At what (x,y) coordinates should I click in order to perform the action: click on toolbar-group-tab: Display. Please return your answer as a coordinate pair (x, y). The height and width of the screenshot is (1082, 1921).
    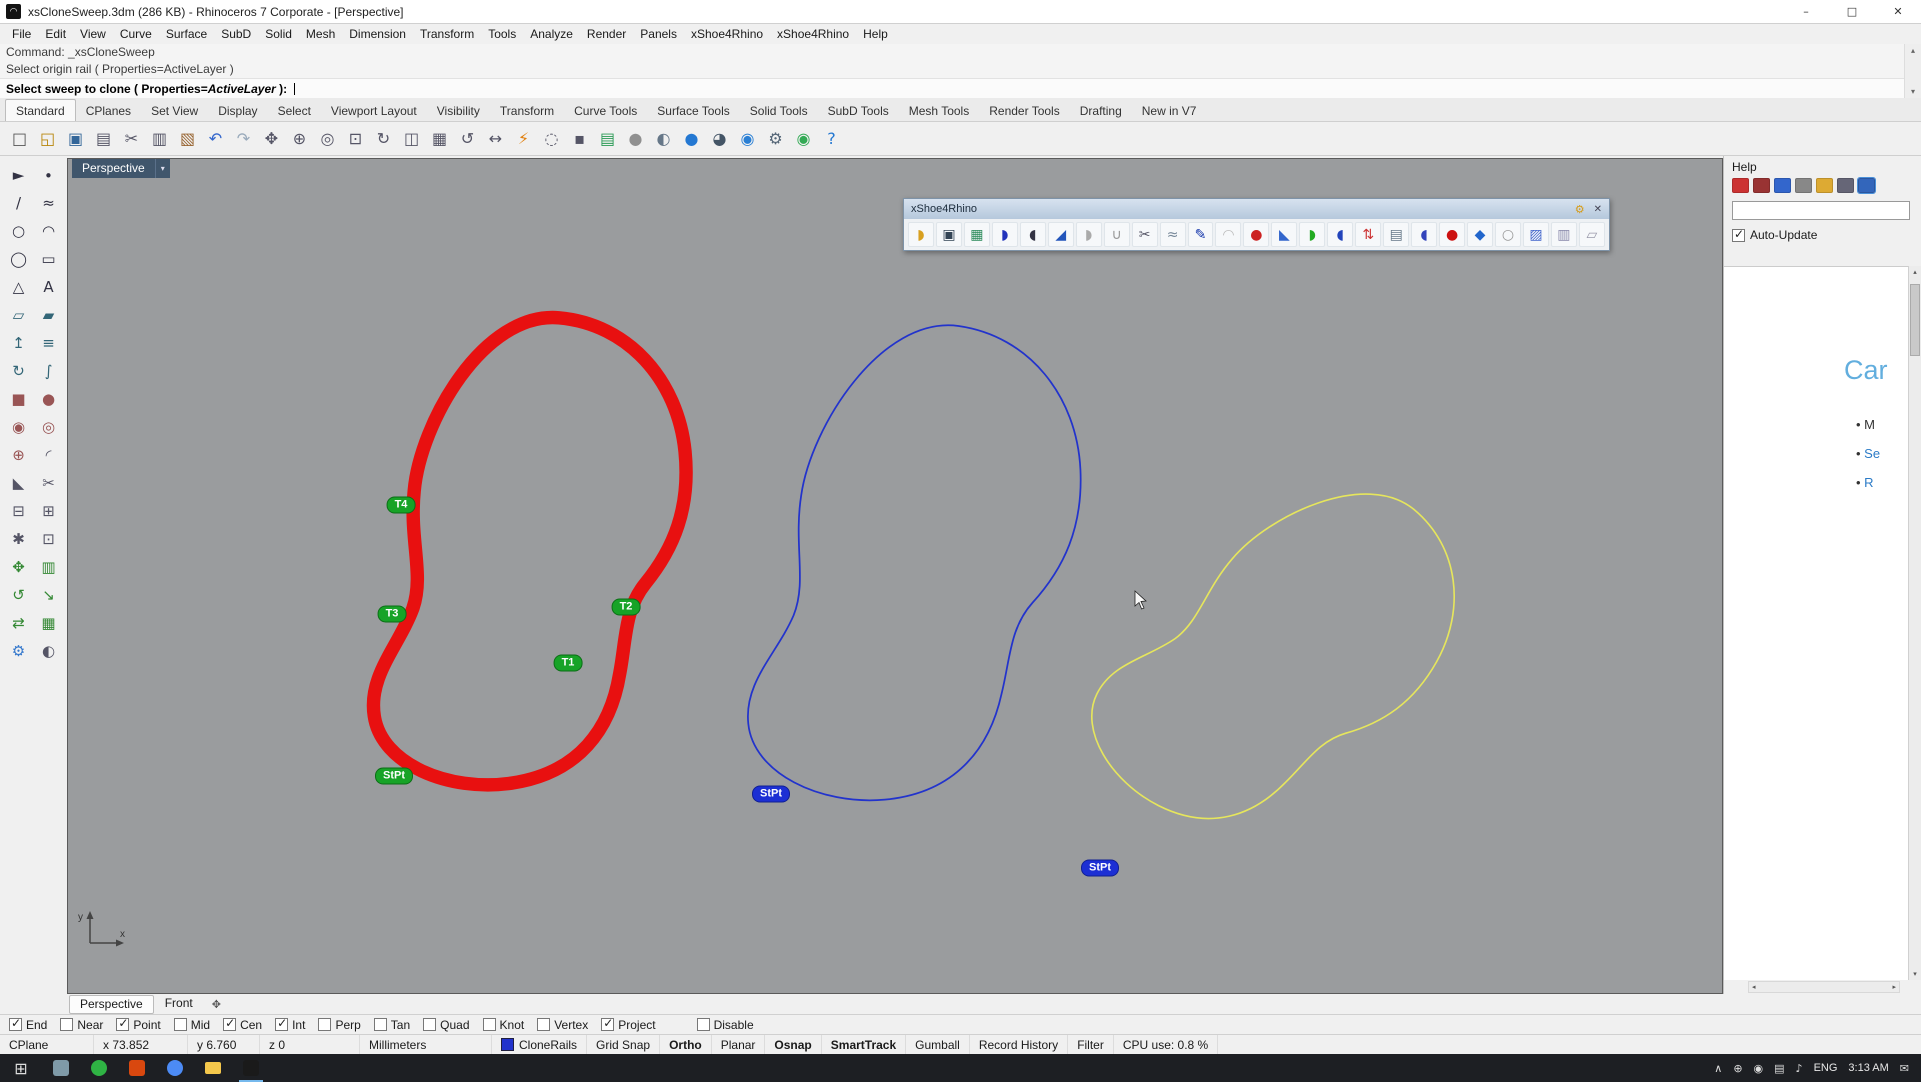
    Looking at the image, I should click on (237, 110).